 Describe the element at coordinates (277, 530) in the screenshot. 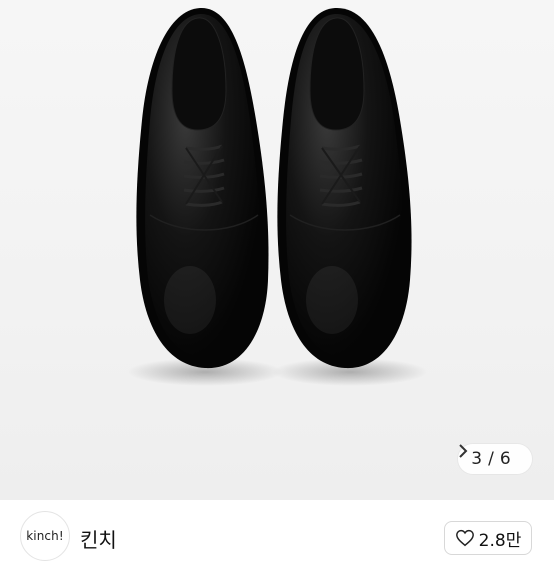

I see `shop-info-row: kinch! 킨치 2.8만` at that location.